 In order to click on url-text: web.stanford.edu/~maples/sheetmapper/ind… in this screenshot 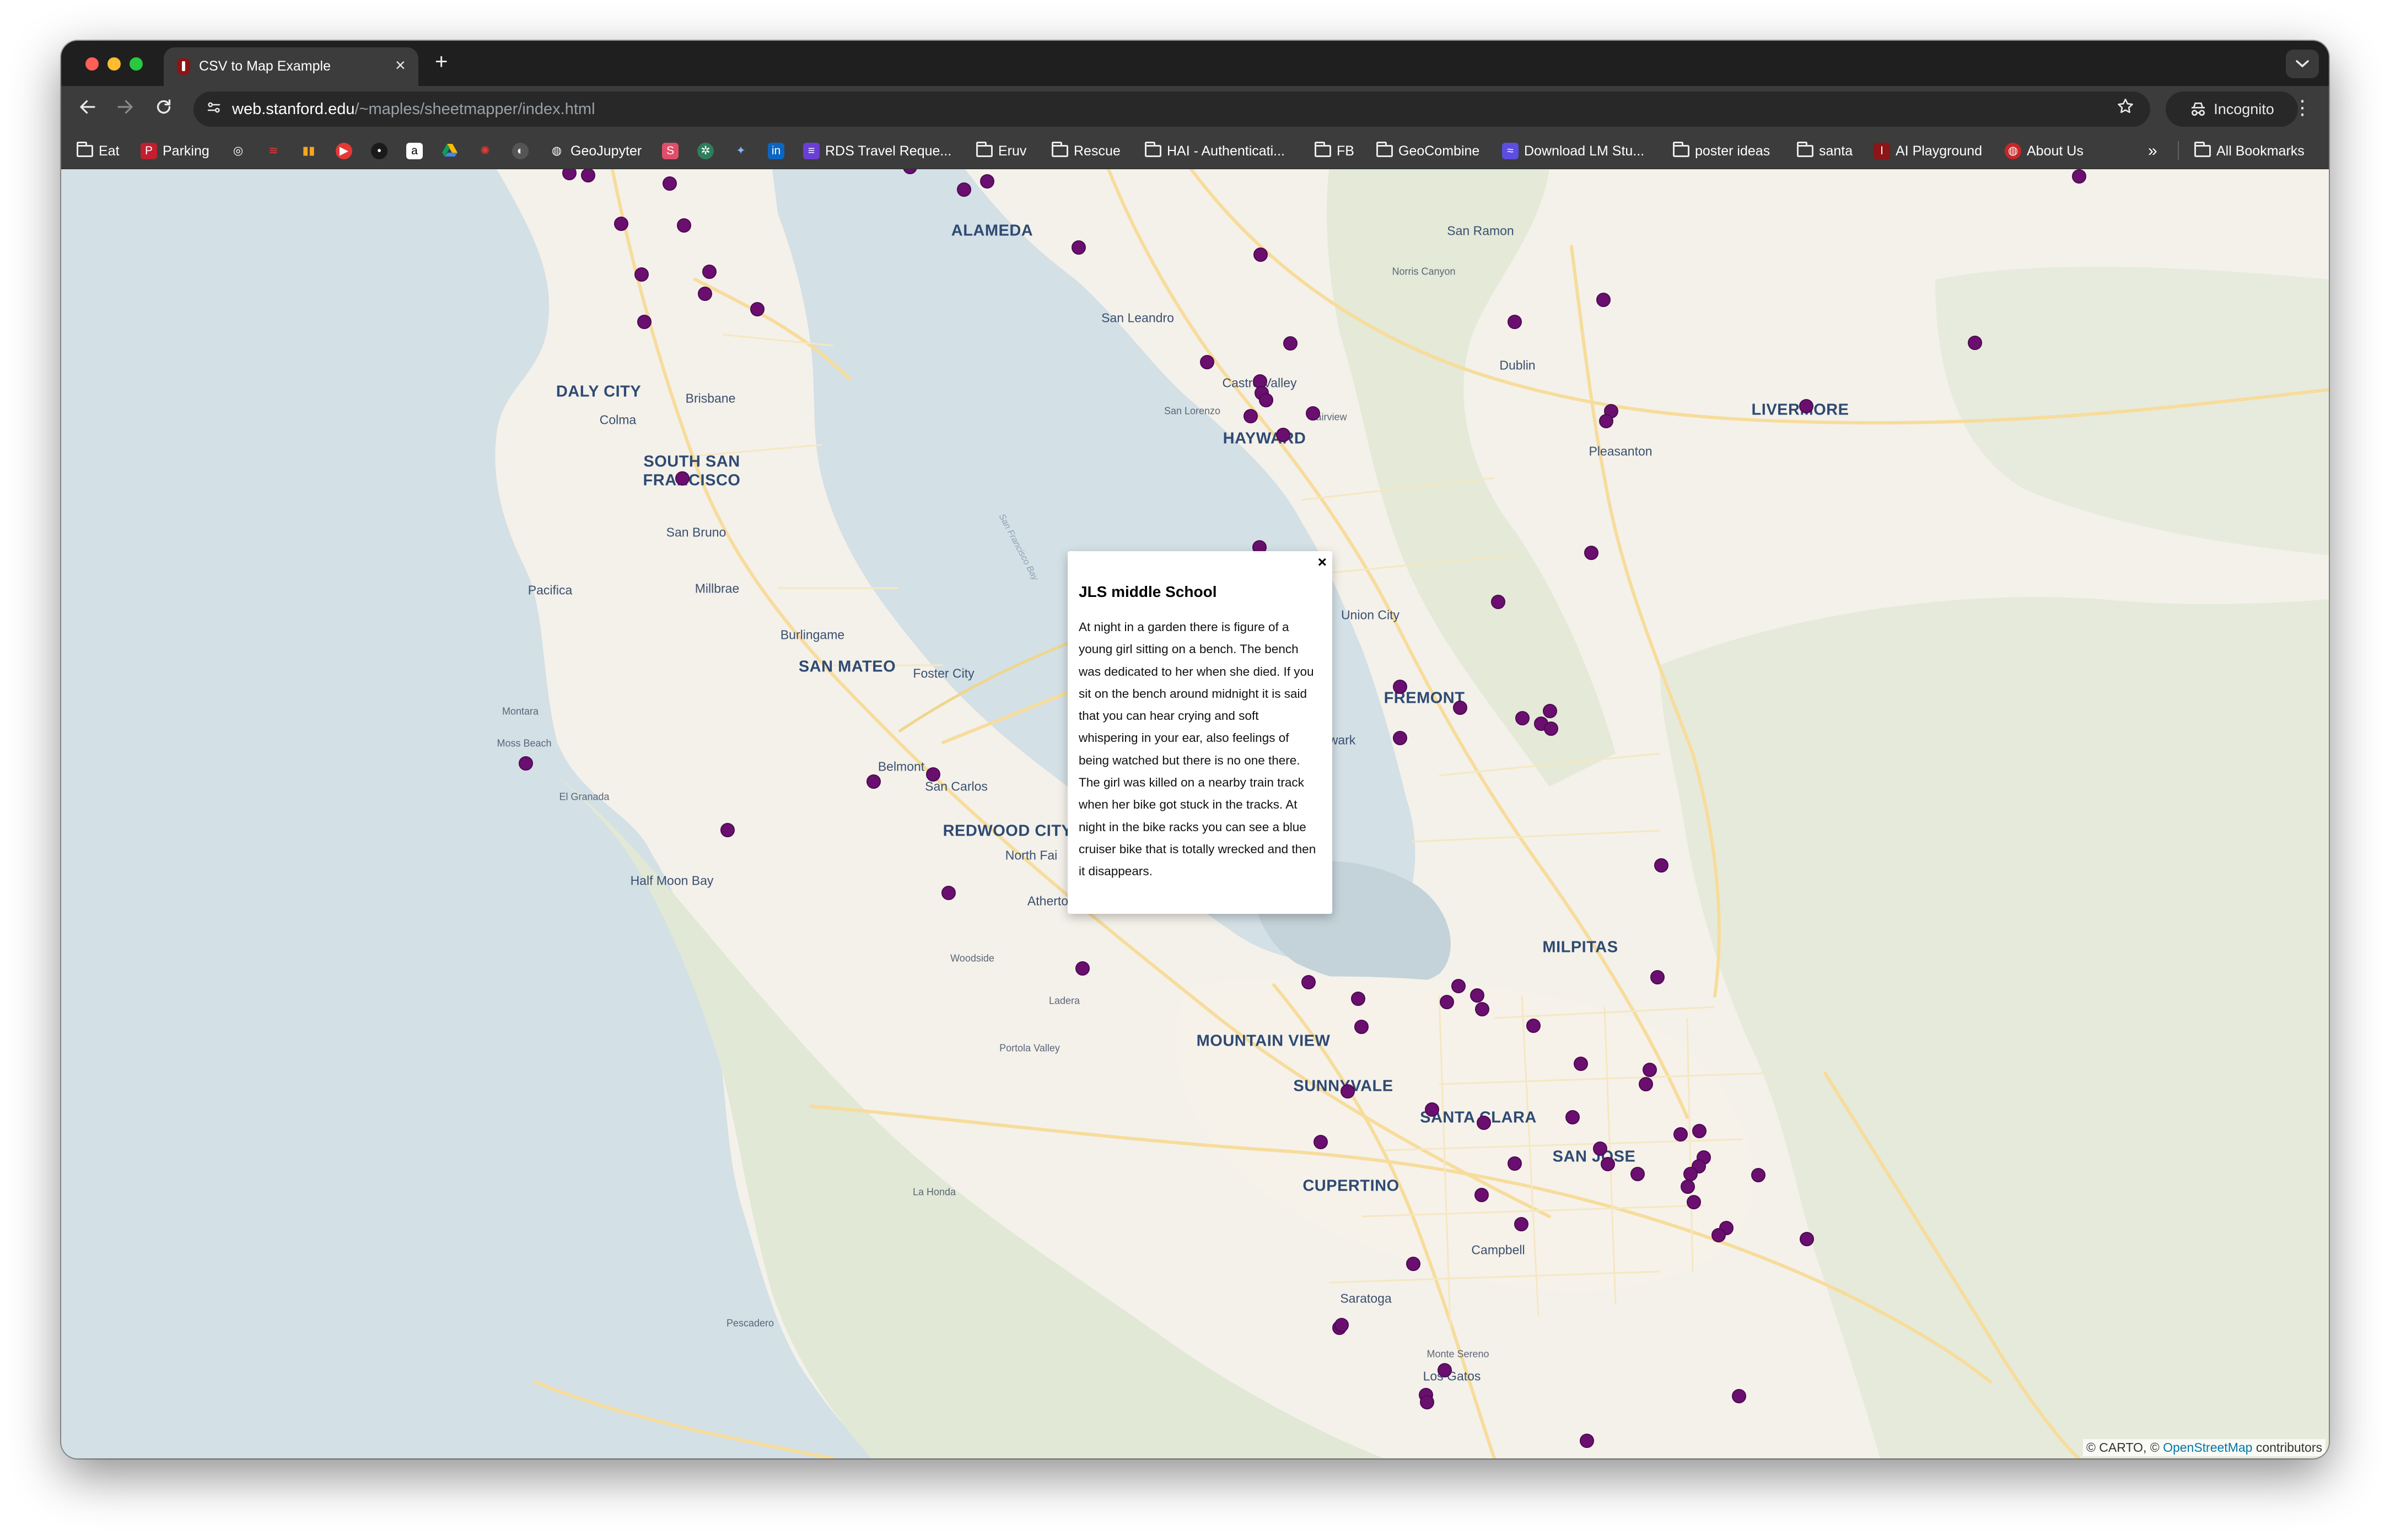, I will do `click(413, 109)`.